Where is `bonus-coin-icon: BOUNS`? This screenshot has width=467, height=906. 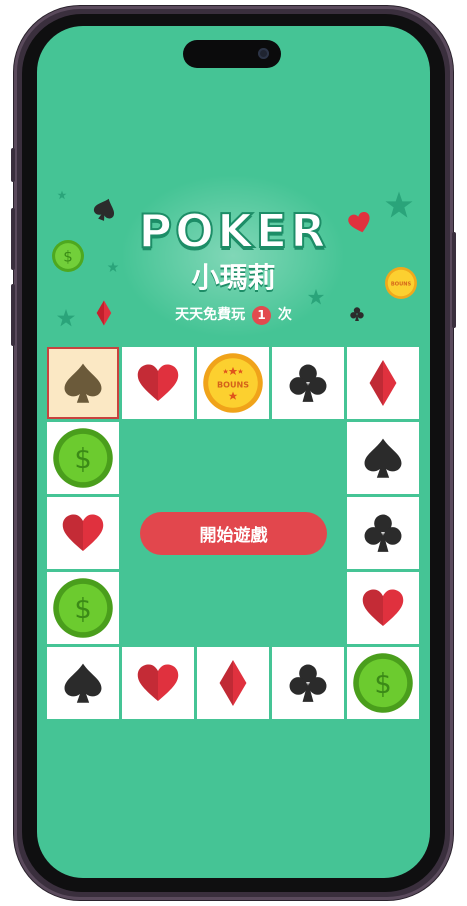 bonus-coin-icon: BOUNS is located at coordinates (233, 383).